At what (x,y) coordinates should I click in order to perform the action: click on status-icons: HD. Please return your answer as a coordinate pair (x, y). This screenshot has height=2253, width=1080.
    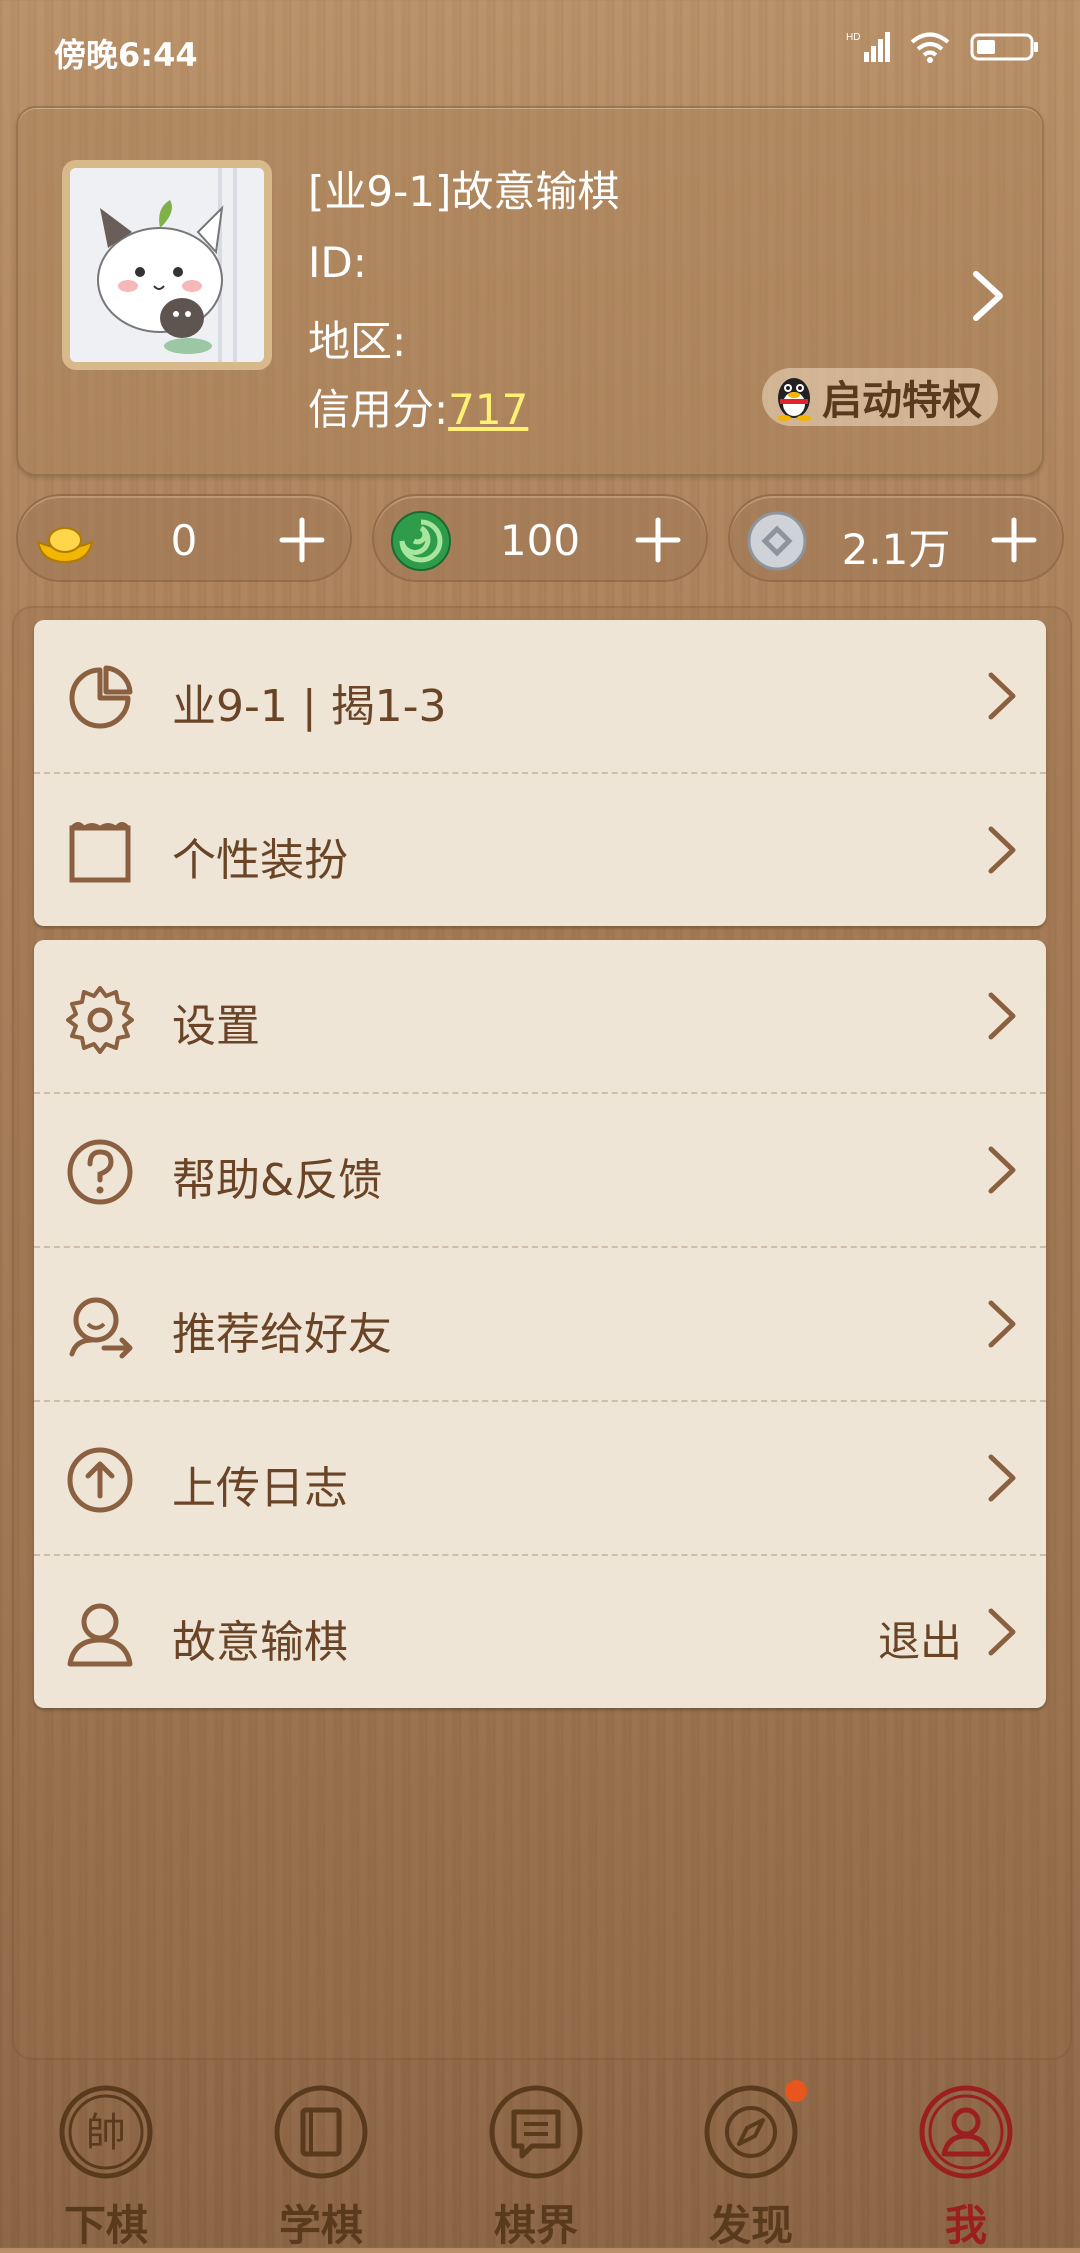
    Looking at the image, I should click on (943, 47).